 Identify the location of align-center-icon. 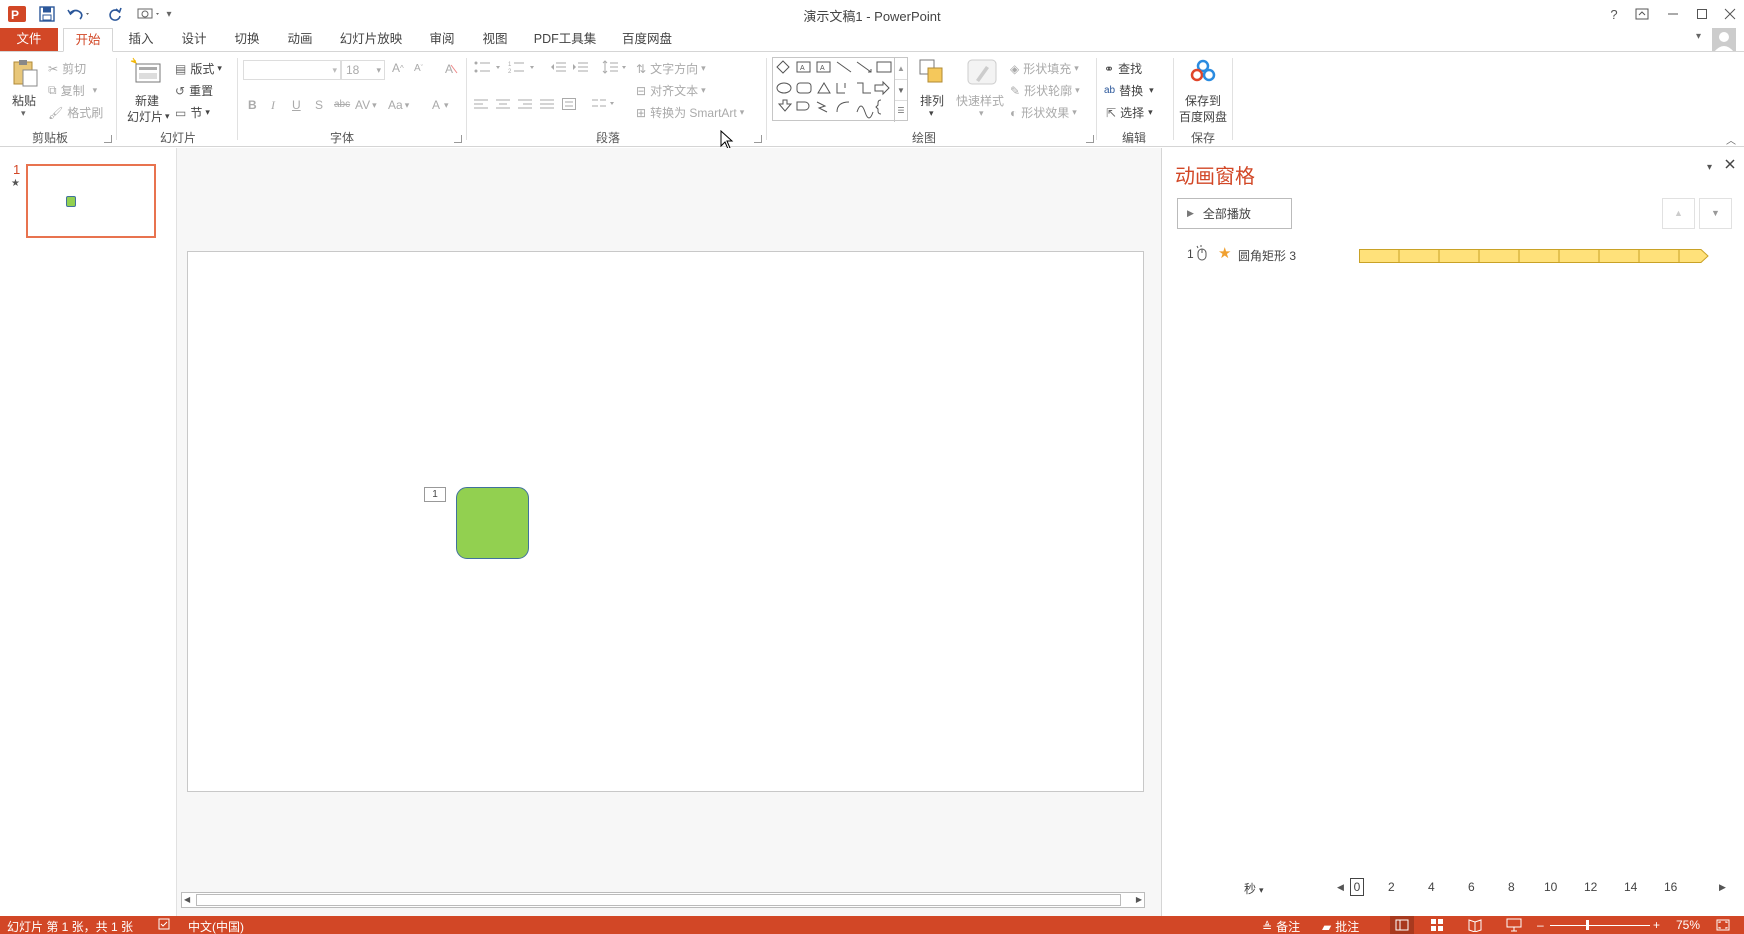
(503, 104).